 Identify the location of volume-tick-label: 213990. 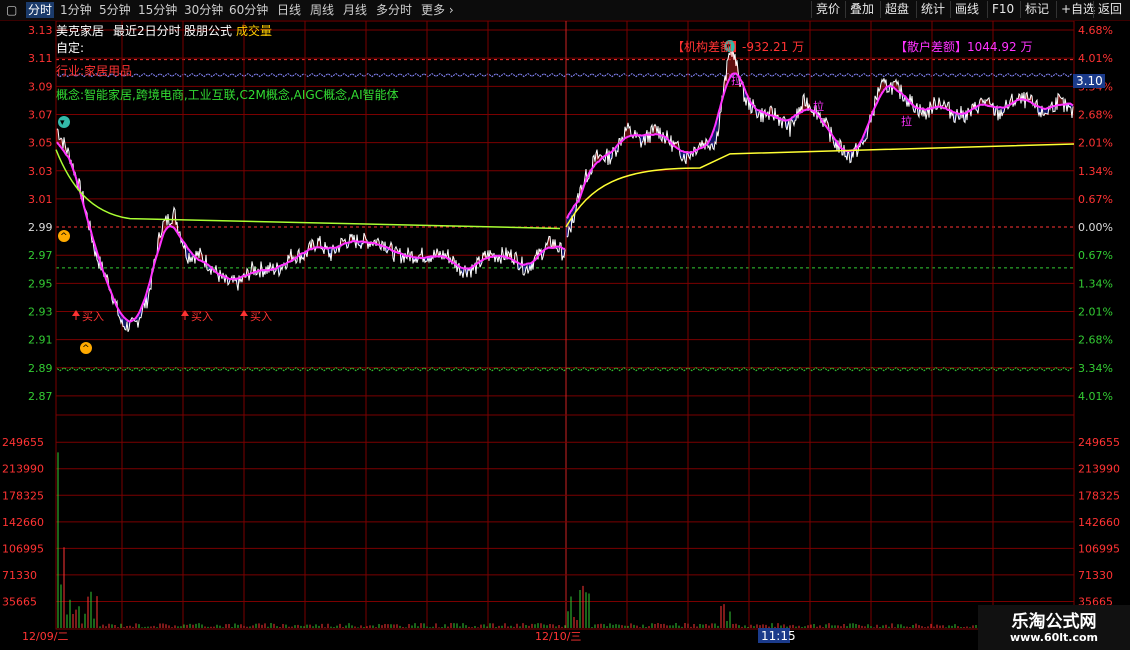
(23, 469).